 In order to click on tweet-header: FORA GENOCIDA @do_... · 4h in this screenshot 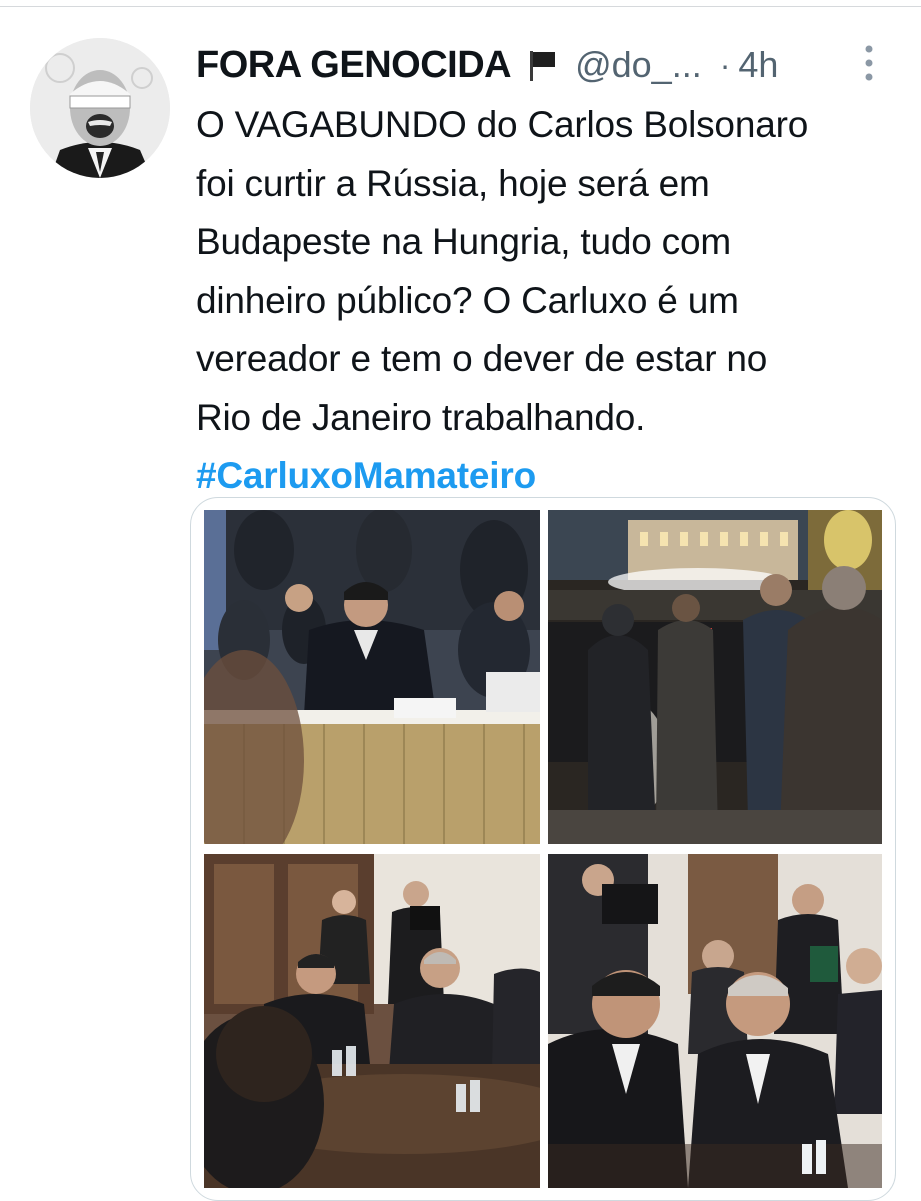, I will do `click(487, 65)`.